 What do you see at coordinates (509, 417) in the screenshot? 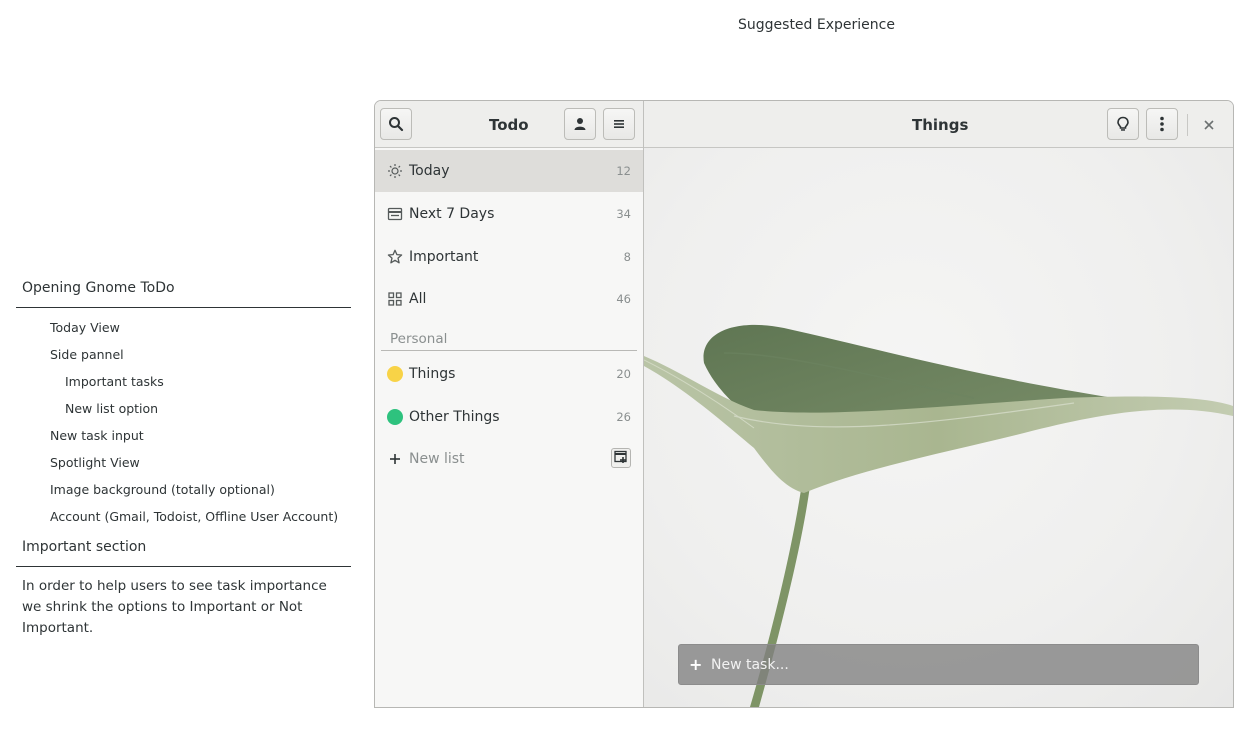
I see `sidebar-item-other-things: Other Things 26` at bounding box center [509, 417].